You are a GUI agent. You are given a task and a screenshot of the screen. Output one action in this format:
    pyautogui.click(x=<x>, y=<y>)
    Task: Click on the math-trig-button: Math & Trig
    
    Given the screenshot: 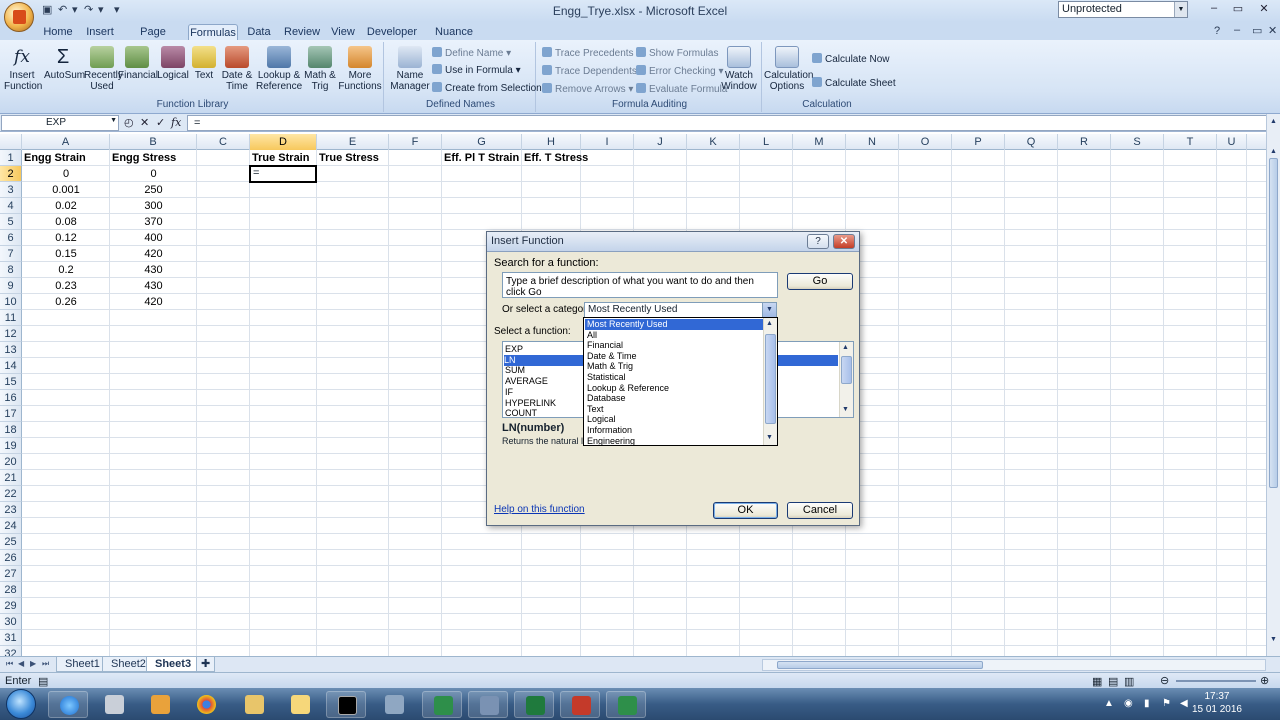 What is the action you would take?
    pyautogui.click(x=320, y=69)
    